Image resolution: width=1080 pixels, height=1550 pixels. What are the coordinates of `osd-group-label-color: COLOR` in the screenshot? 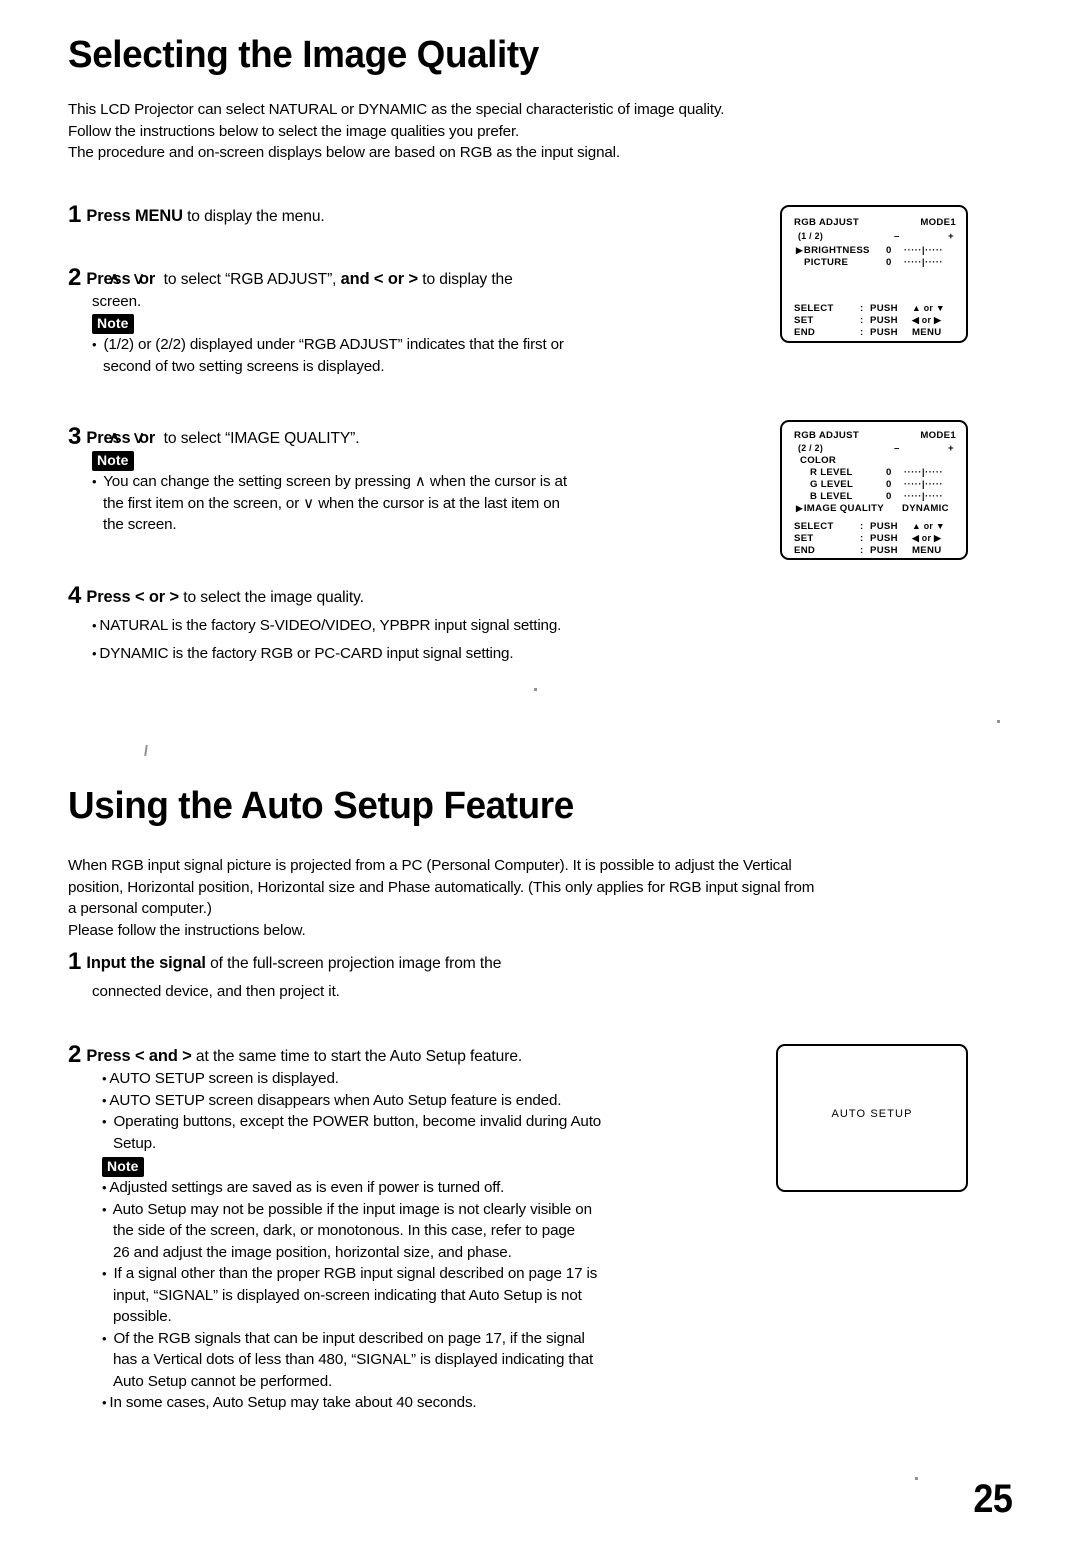 It's located at (818, 460).